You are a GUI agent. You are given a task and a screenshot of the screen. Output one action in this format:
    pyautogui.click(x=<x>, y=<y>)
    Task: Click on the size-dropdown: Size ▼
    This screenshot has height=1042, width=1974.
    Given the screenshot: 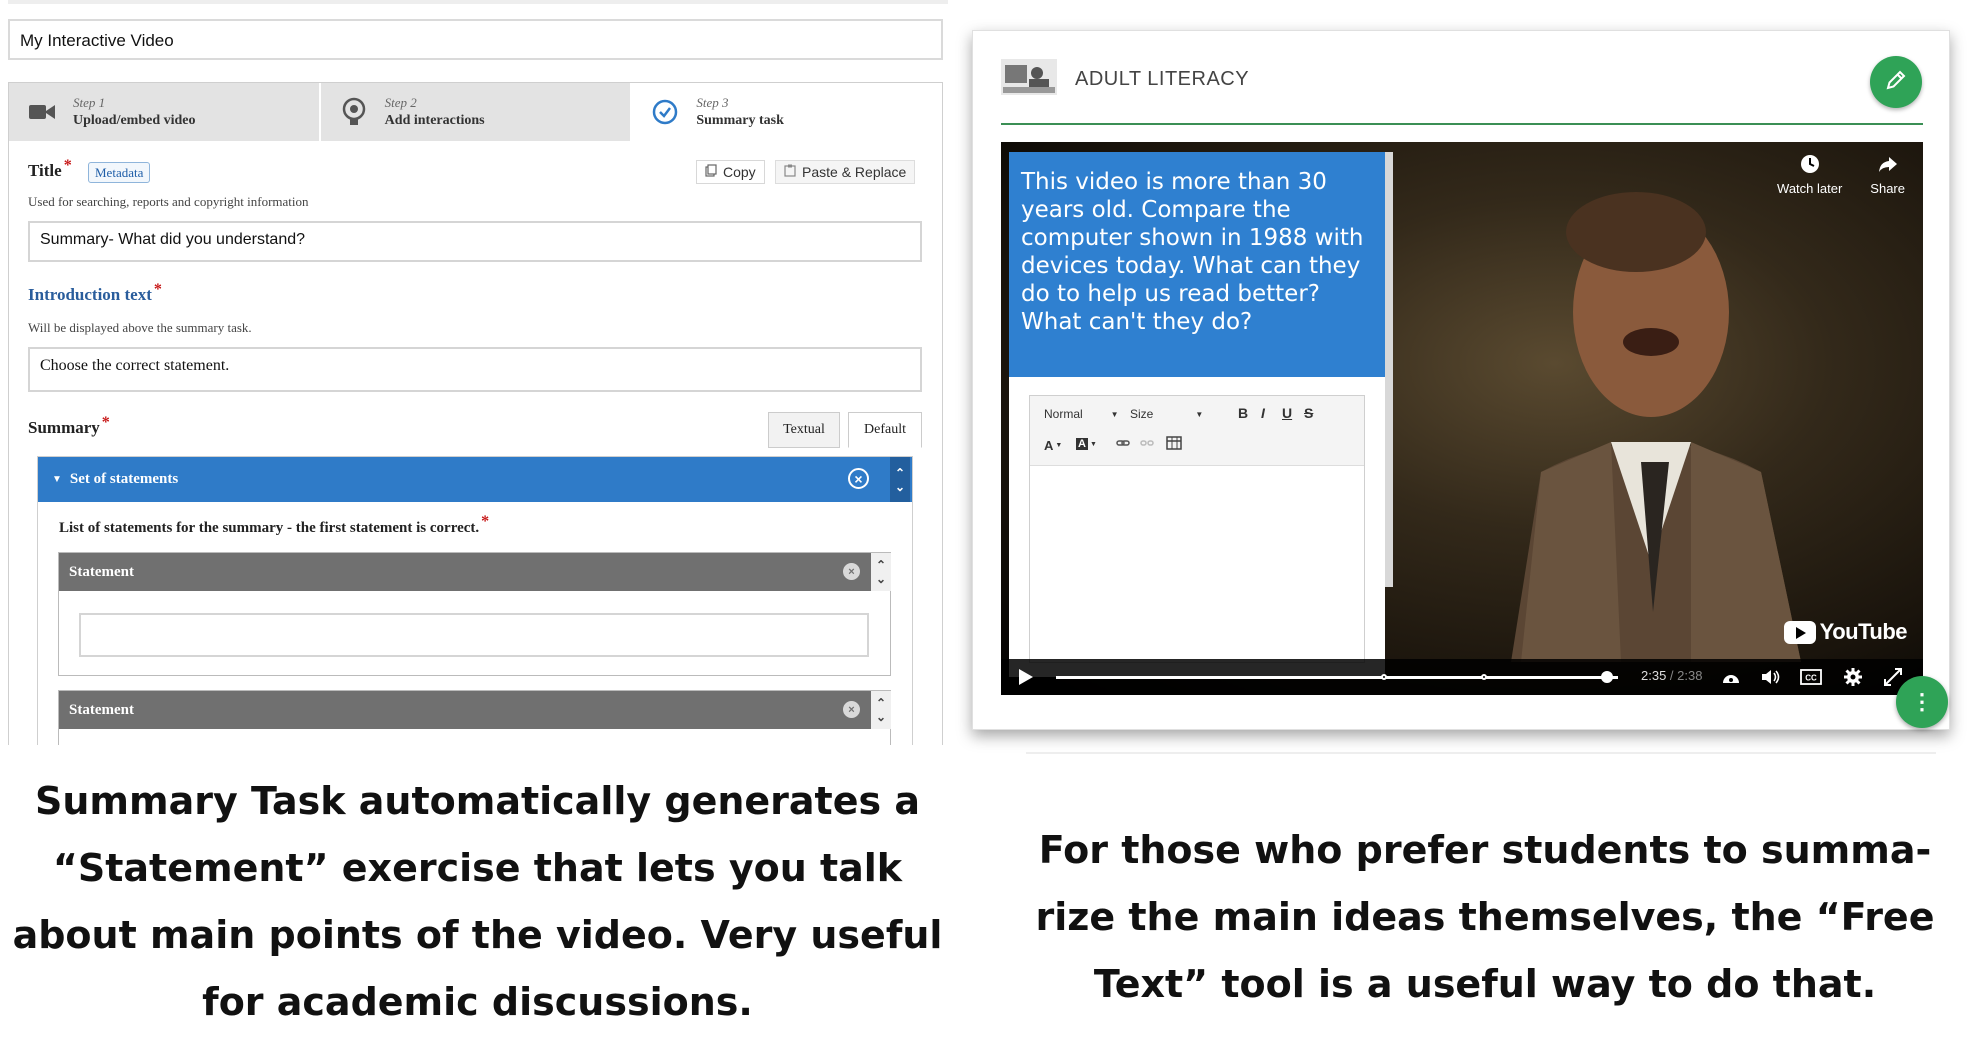 What is the action you would take?
    pyautogui.click(x=1166, y=414)
    